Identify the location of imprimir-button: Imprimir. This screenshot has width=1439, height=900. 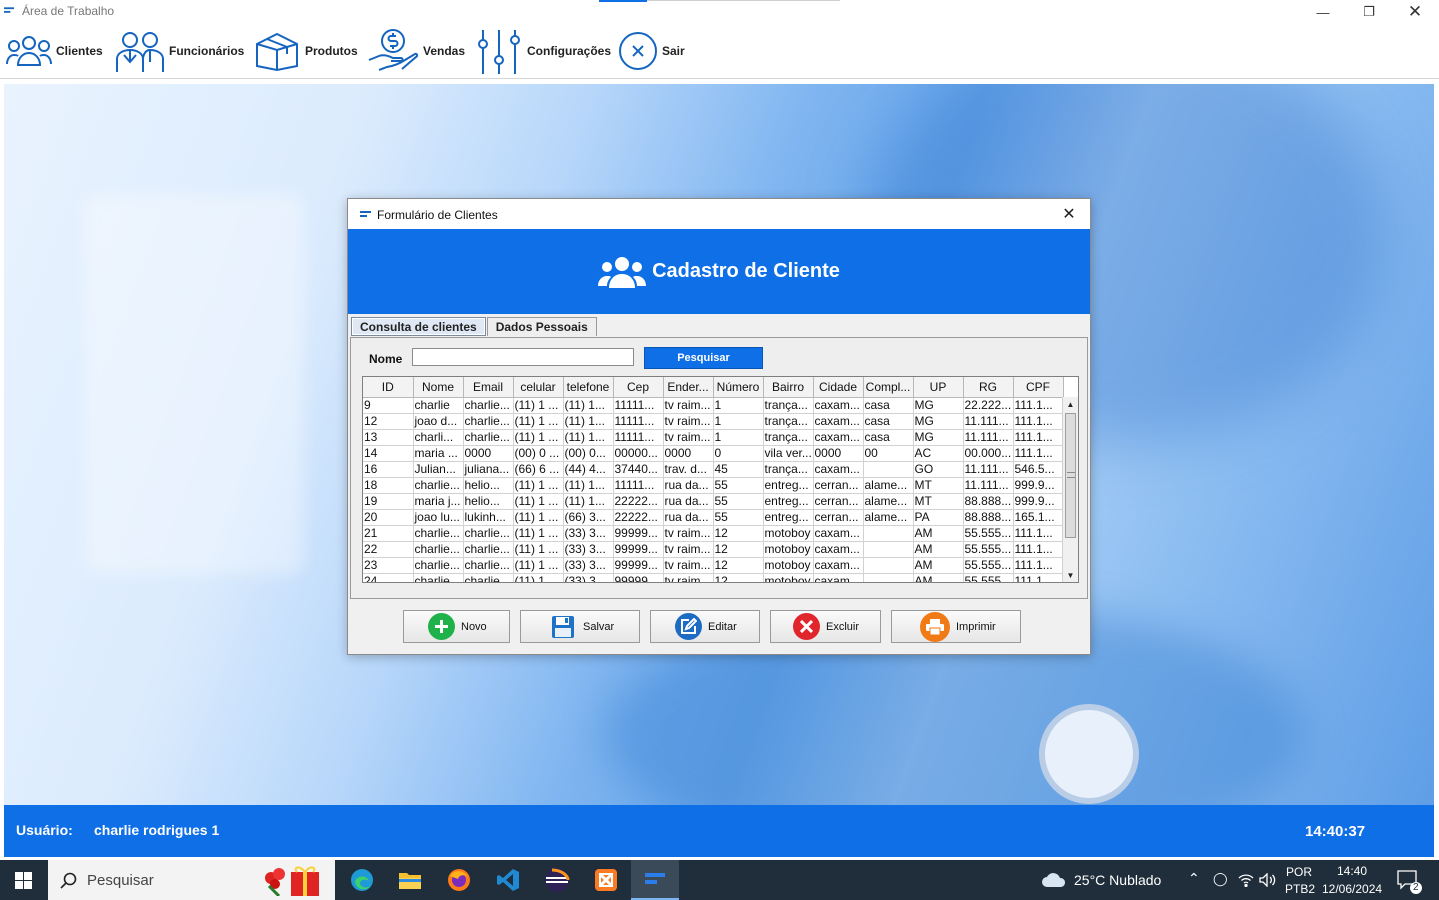
(956, 626).